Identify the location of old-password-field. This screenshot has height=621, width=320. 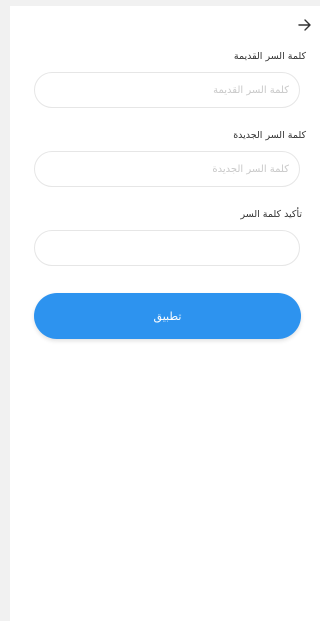
(167, 90).